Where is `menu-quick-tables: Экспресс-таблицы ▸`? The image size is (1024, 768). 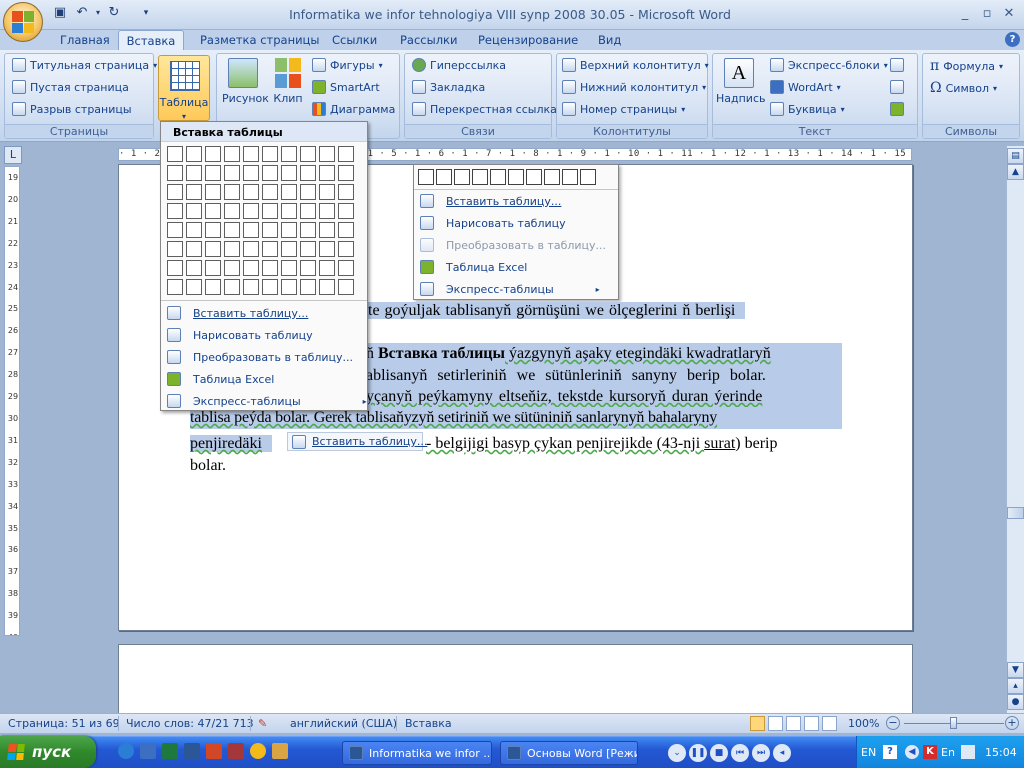 menu-quick-tables: Экспресс-таблицы ▸ is located at coordinates (267, 401).